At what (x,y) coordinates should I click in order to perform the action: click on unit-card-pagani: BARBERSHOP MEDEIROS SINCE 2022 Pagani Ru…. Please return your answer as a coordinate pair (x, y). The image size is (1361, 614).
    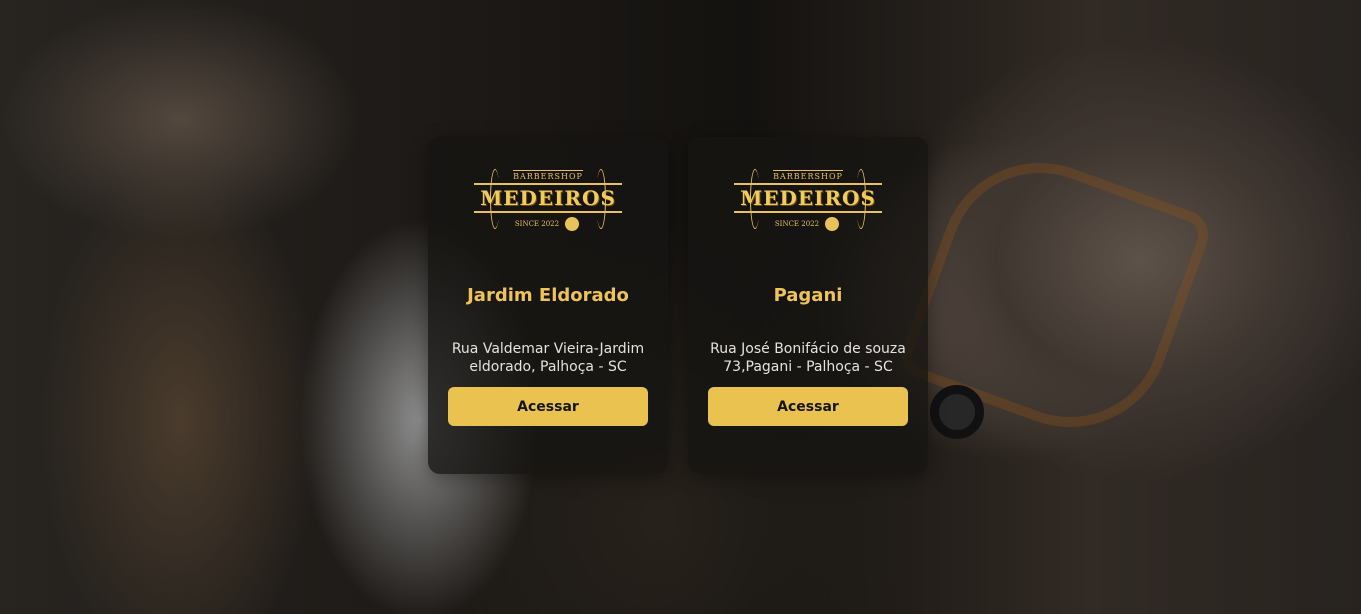
    Looking at the image, I should click on (808, 305).